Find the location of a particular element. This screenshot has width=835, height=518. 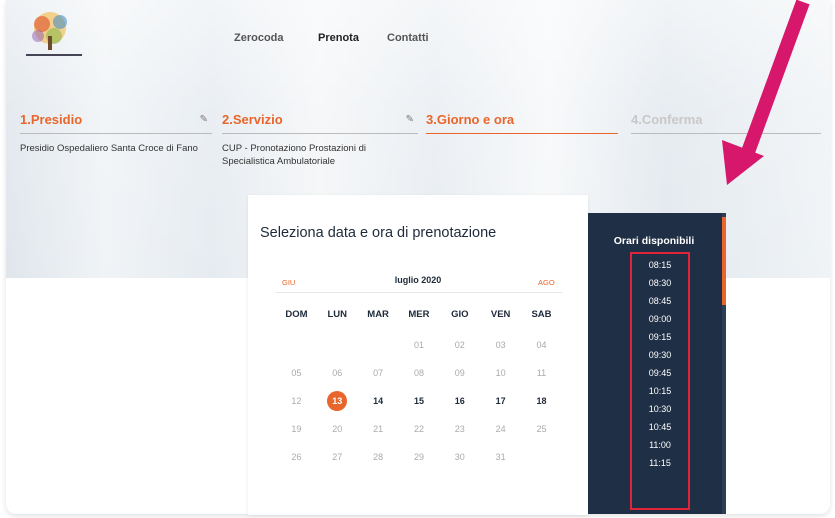

step-presidio-title: 1.Presidio is located at coordinates (51, 119).